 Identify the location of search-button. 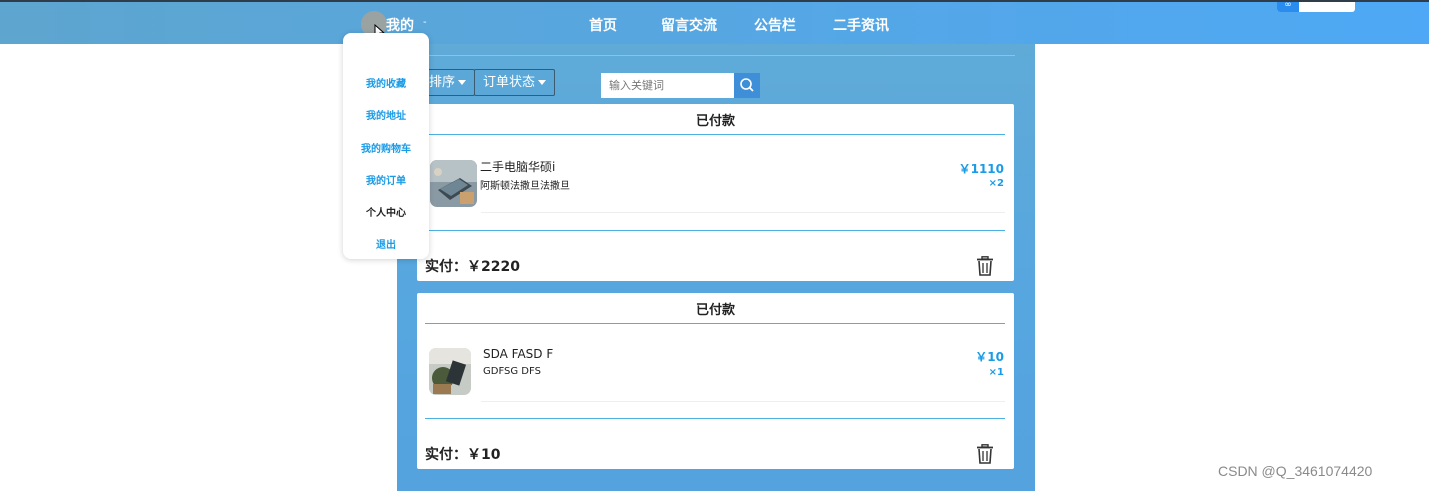
(747, 85).